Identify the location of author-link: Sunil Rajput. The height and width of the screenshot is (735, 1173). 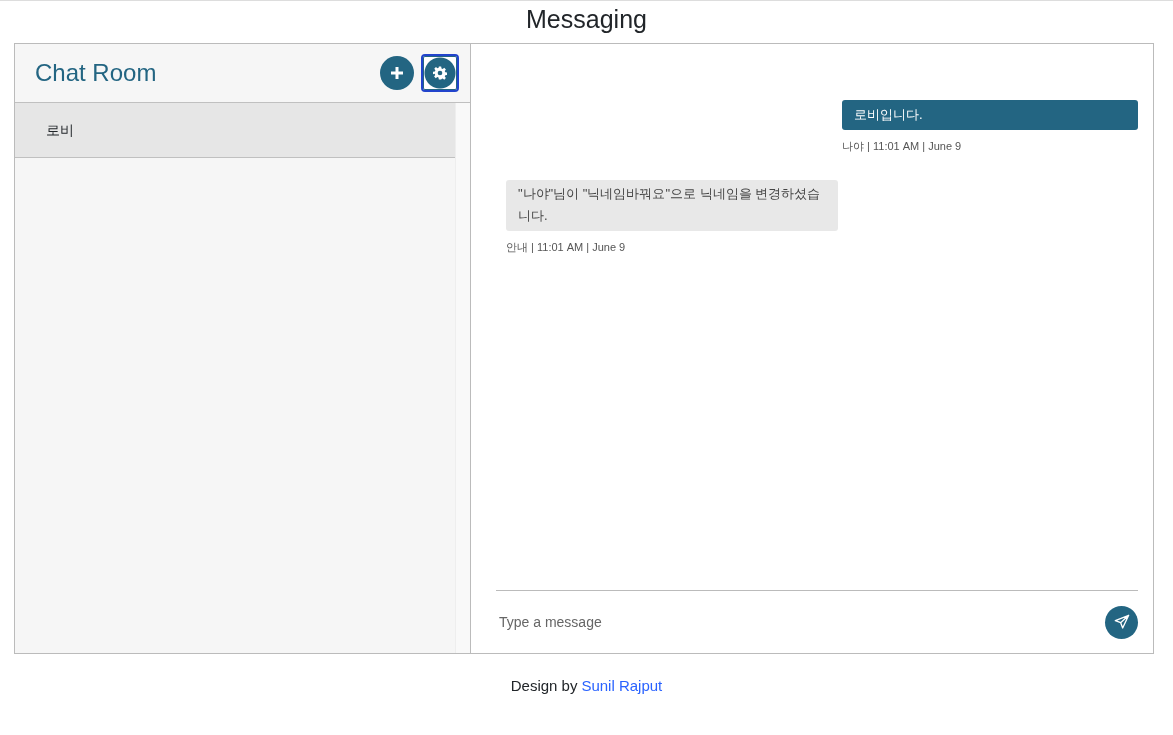
(622, 685).